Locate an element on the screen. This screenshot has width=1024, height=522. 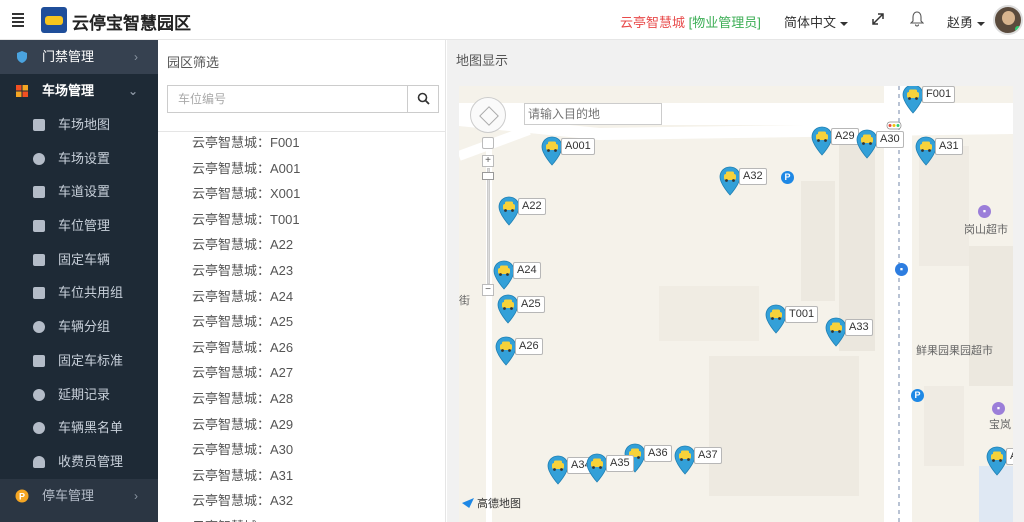
parking-space-marker: F001 is located at coordinates (942, 105).